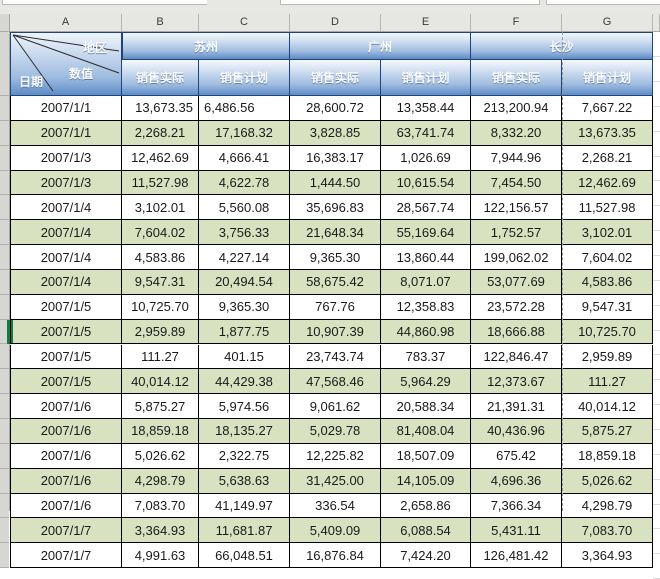  Describe the element at coordinates (335, 183) in the screenshot. I see `table-row-value-cell: 1,444.50` at that location.